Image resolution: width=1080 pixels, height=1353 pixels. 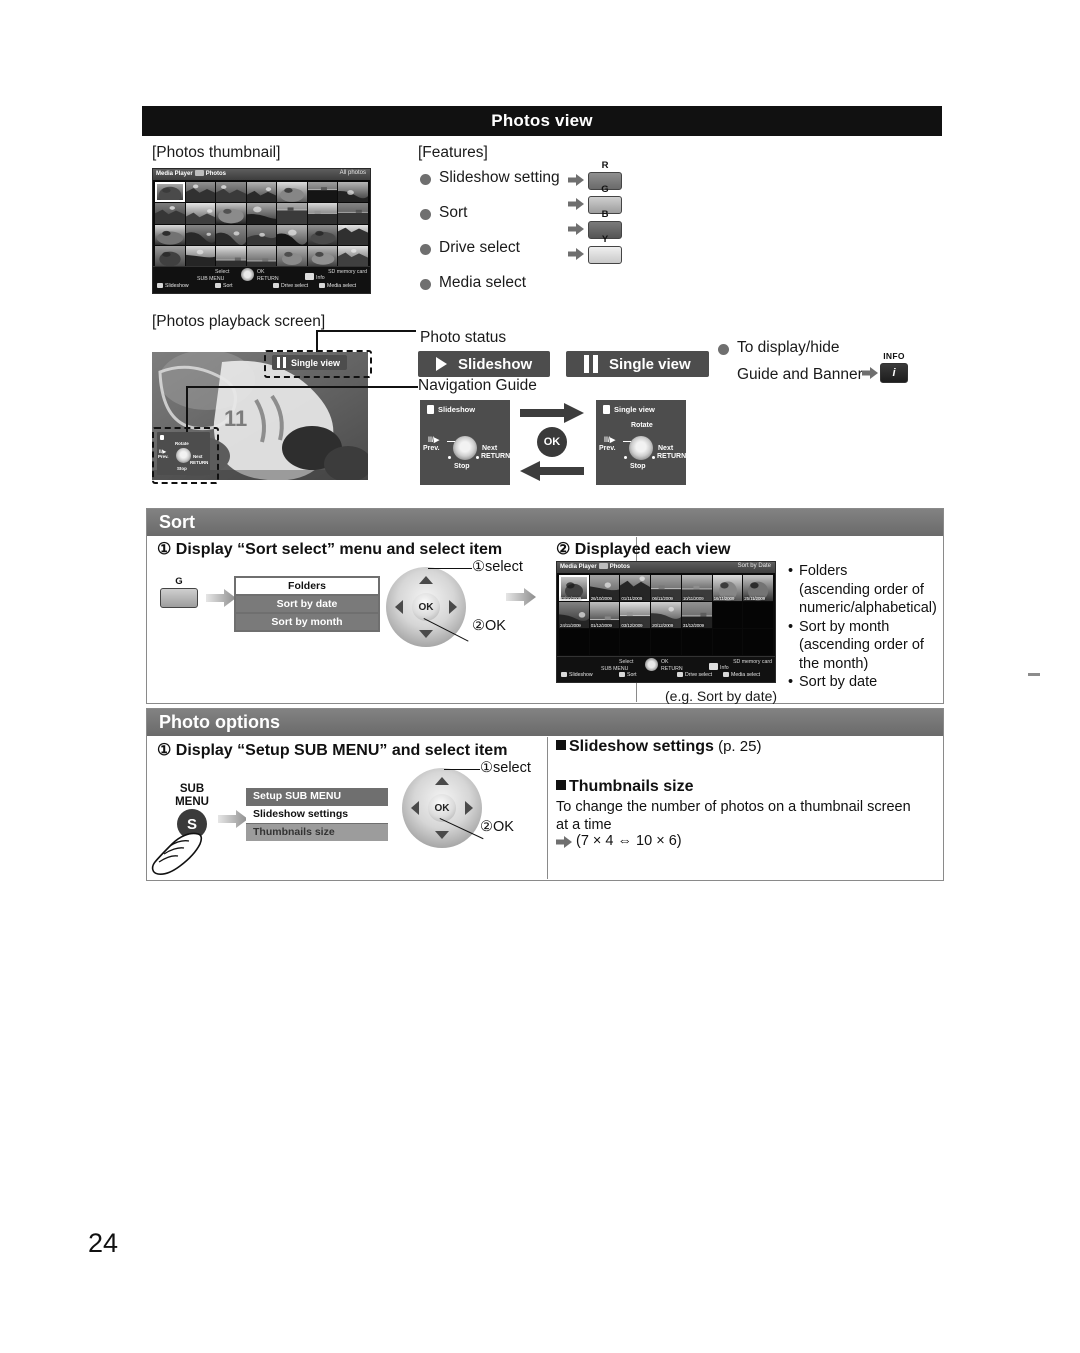 I want to click on photo-options-ok-callout: ②OK, so click(x=497, y=827).